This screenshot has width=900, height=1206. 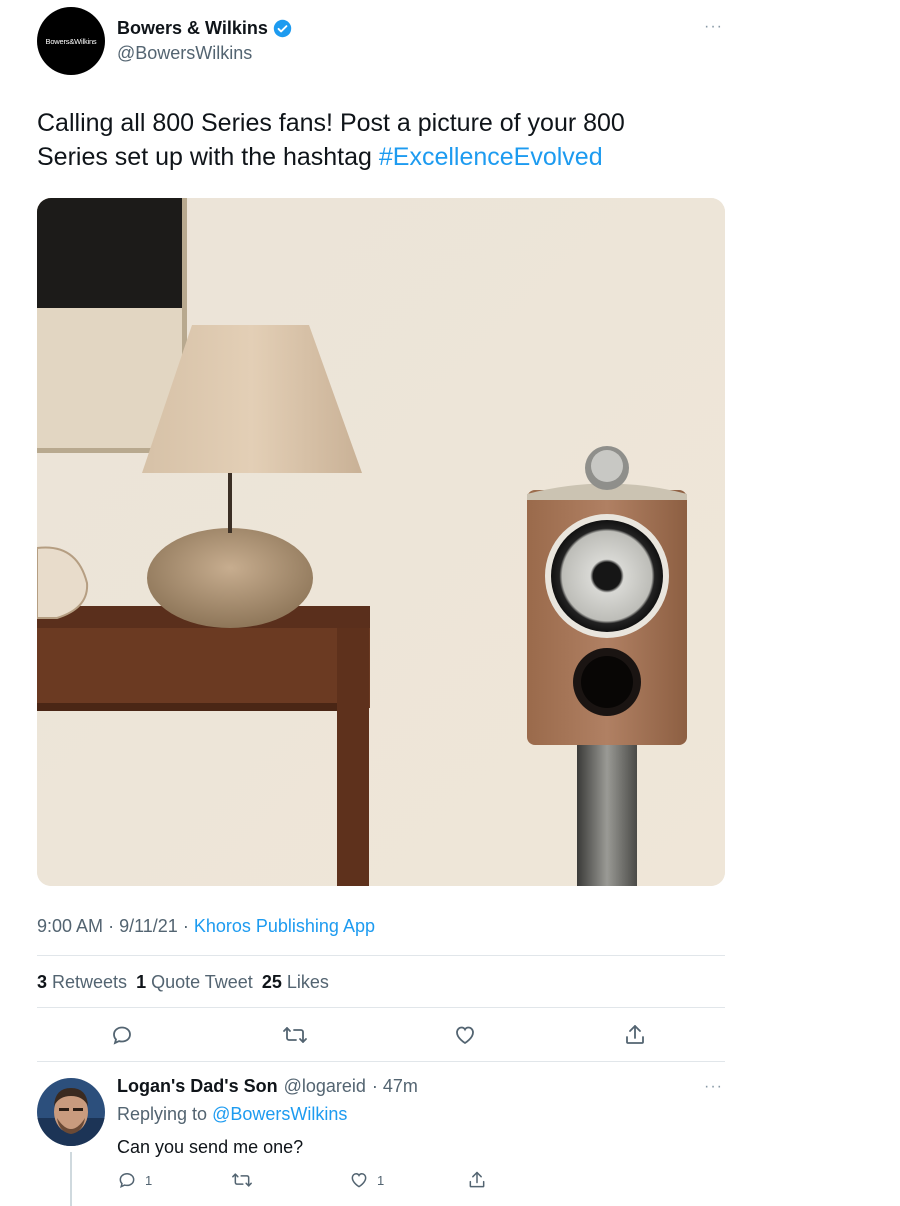 I want to click on reply-like-button: 1, so click(x=366, y=1180).